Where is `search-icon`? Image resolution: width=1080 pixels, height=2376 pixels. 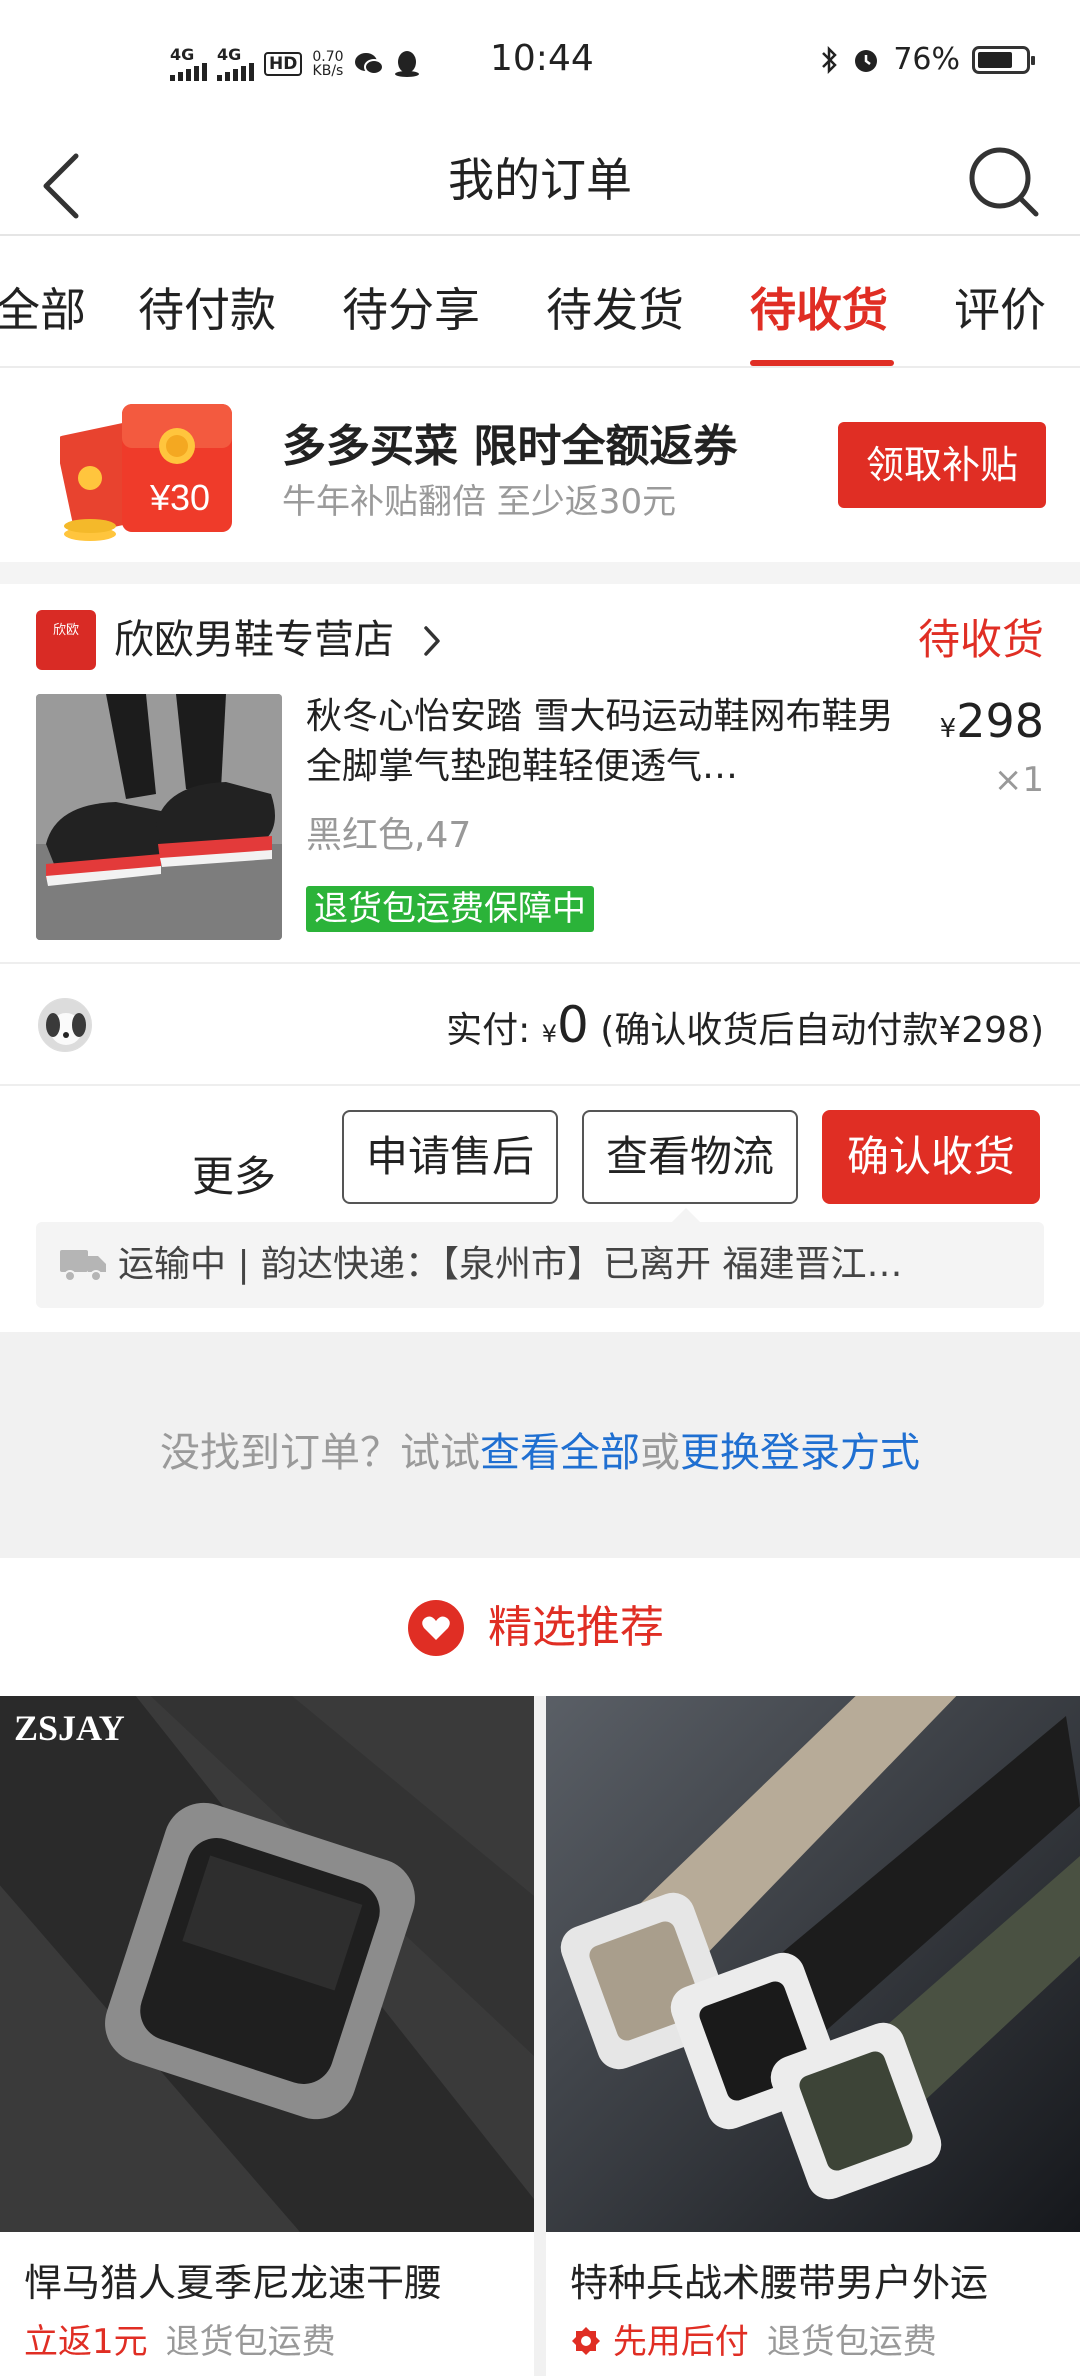
search-icon is located at coordinates (1004, 182).